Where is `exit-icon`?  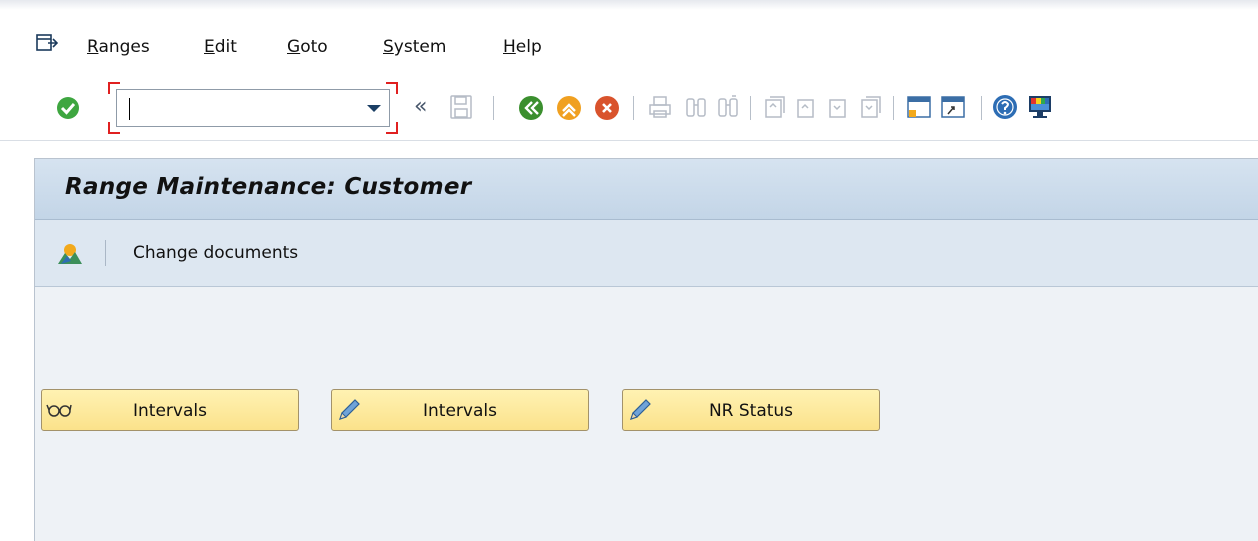 exit-icon is located at coordinates (569, 108).